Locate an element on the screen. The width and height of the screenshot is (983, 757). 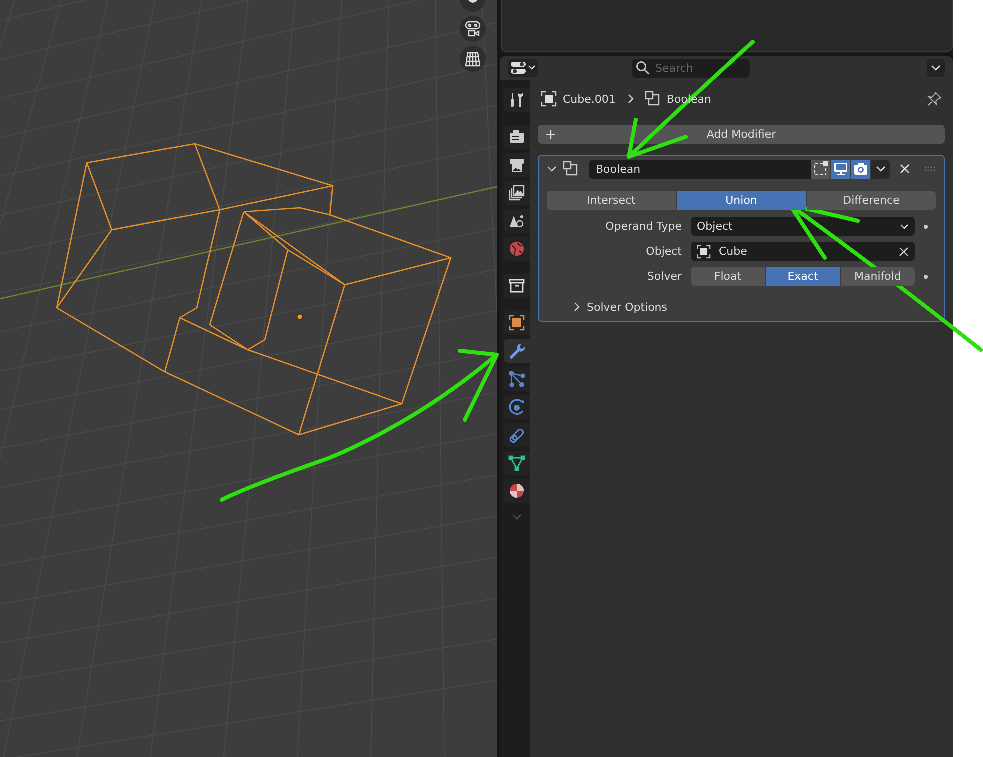
output-tab is located at coordinates (517, 165).